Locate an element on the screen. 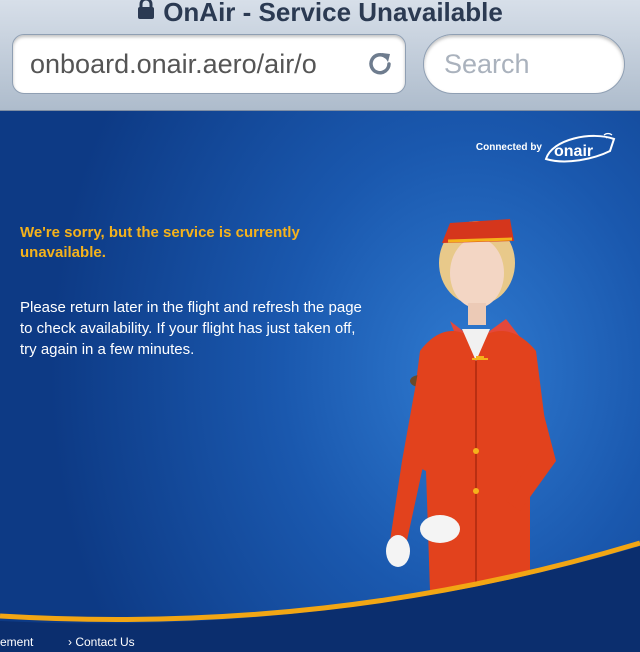  footer-link-agreement: ement is located at coordinates (16, 642).